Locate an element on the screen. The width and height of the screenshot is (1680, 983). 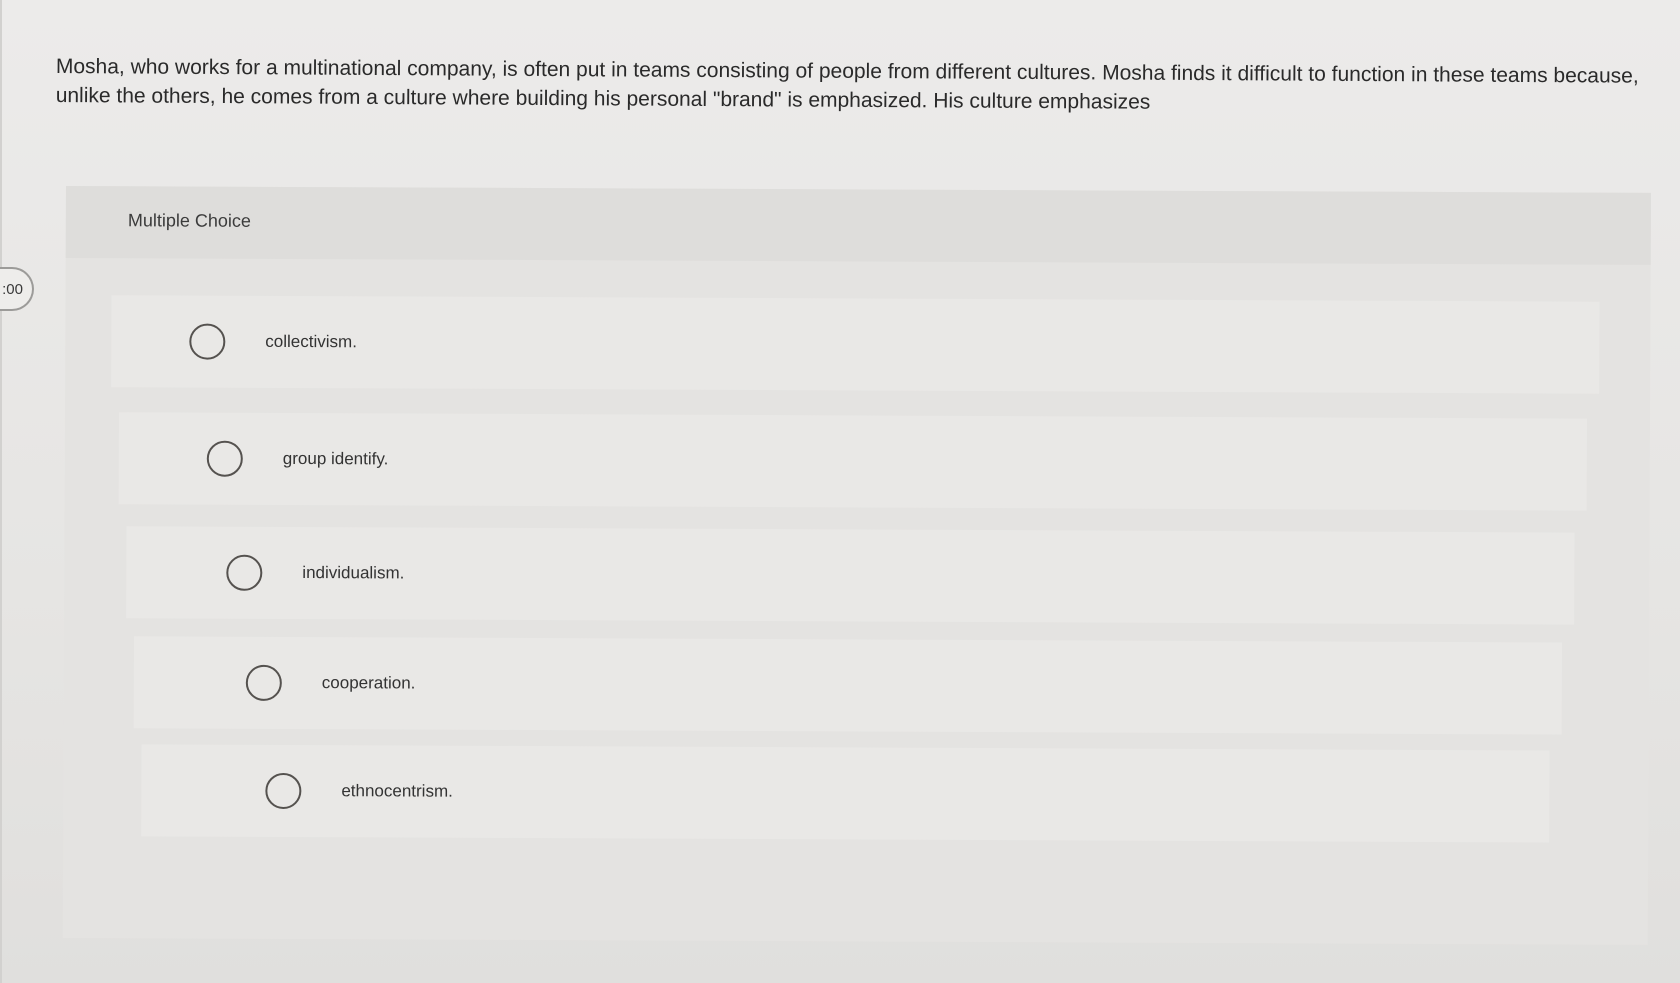
points-badge-text: :00 is located at coordinates (12, 289).